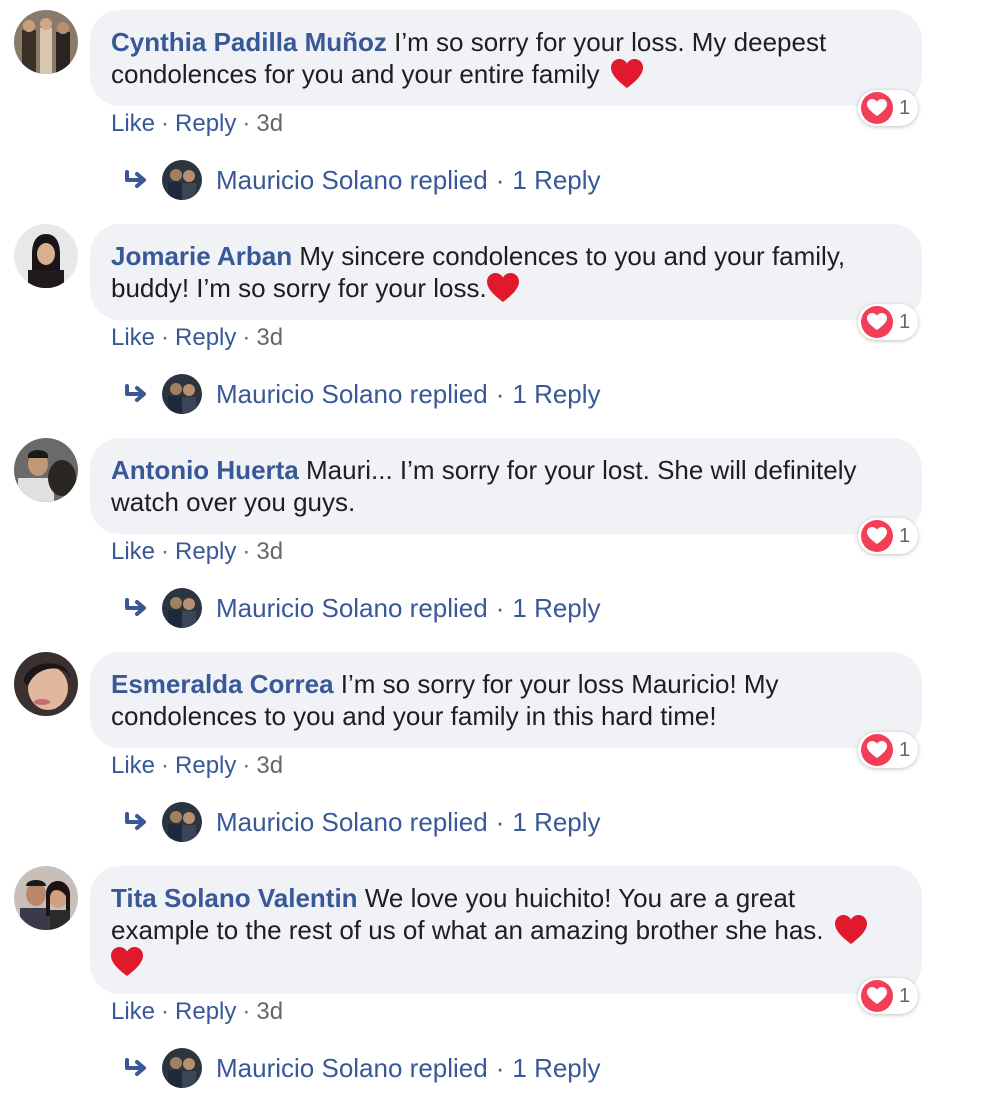 This screenshot has width=984, height=1102. What do you see at coordinates (249, 42) in the screenshot?
I see `comment-author: Cynthia Padilla Muñoz` at bounding box center [249, 42].